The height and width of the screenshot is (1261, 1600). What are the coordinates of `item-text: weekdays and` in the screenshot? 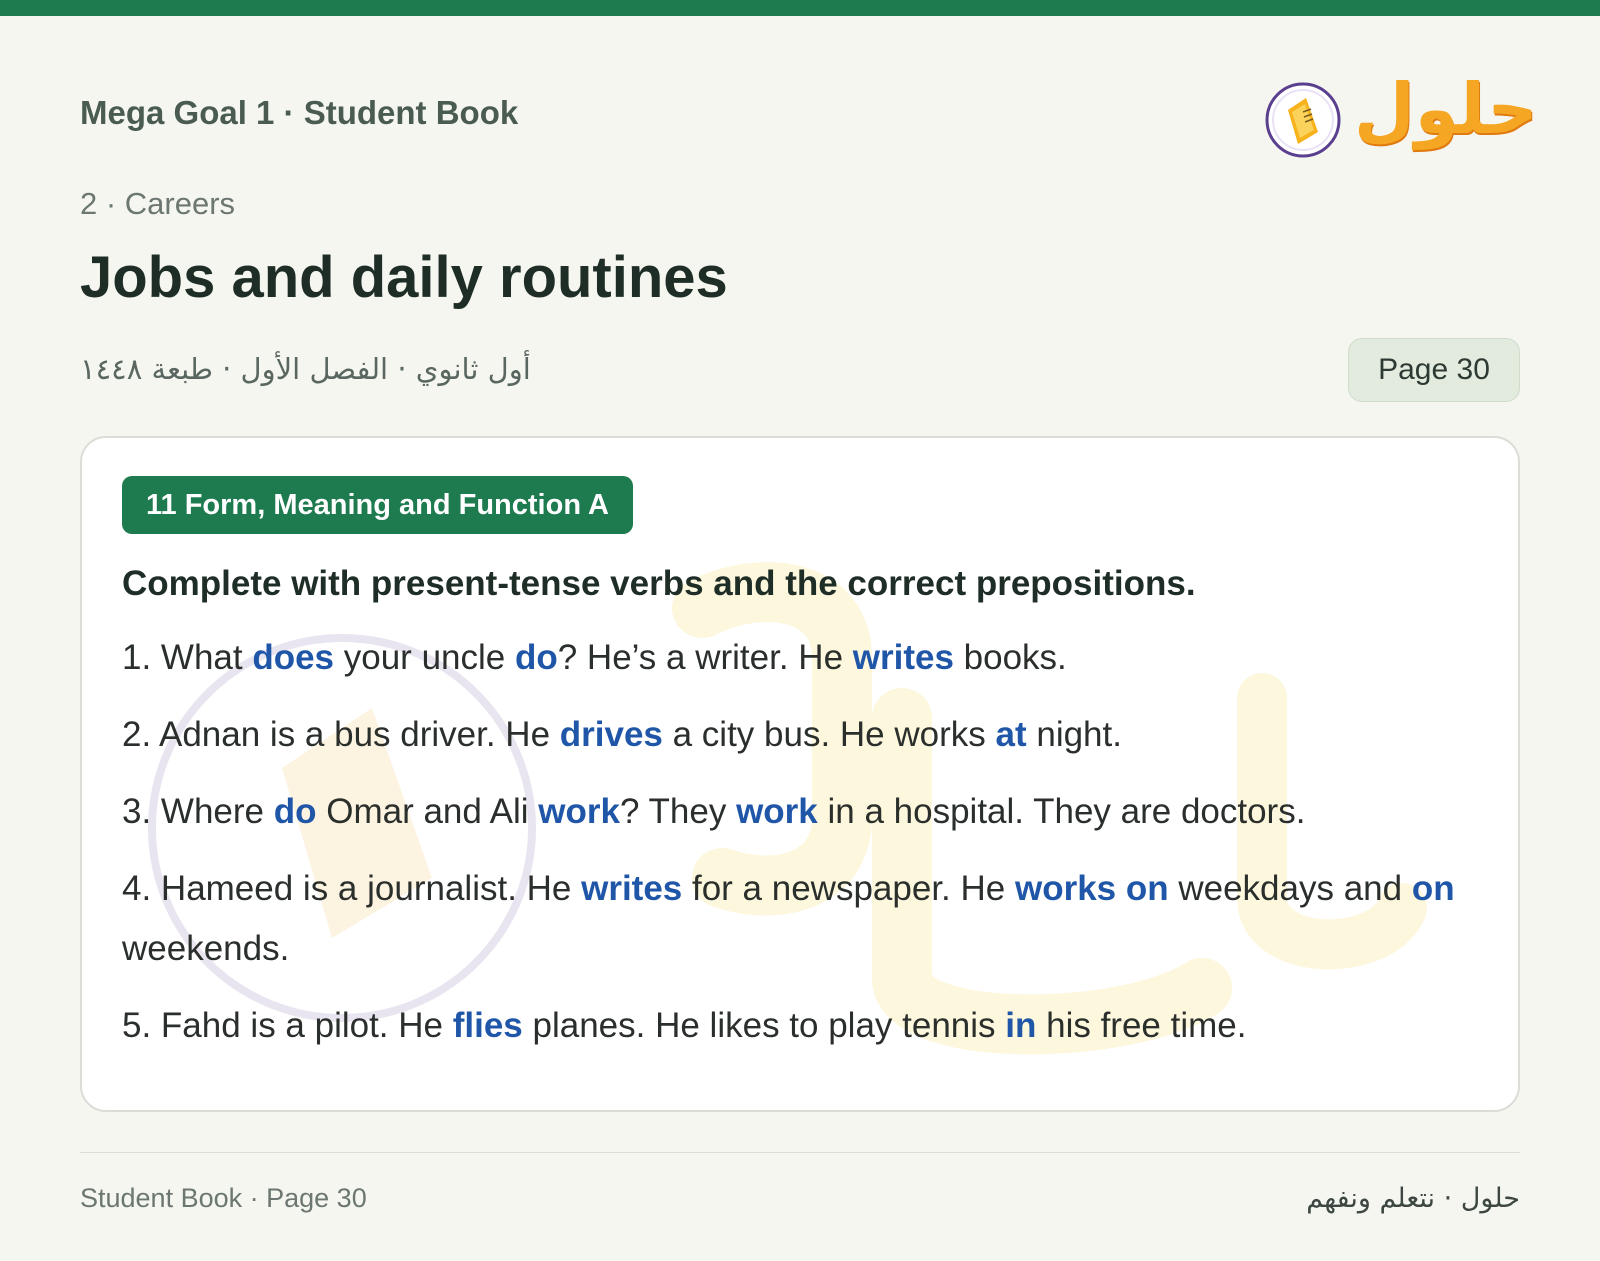 It's located at (1290, 888).